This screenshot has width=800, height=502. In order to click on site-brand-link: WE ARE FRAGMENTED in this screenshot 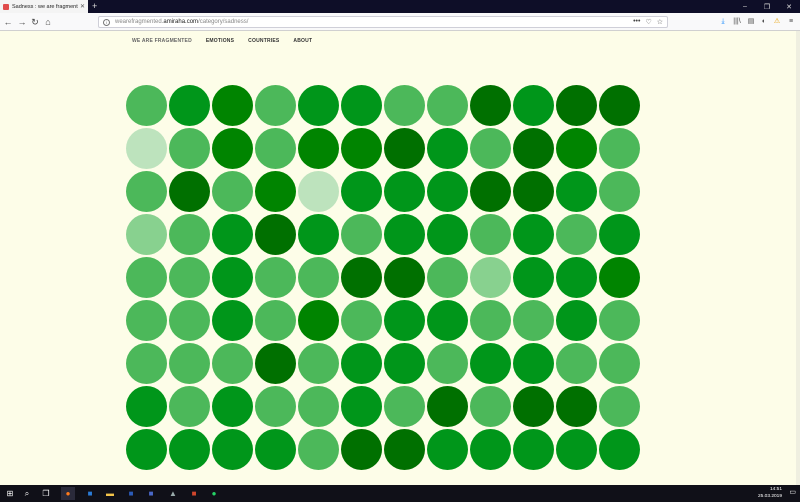, I will do `click(162, 41)`.